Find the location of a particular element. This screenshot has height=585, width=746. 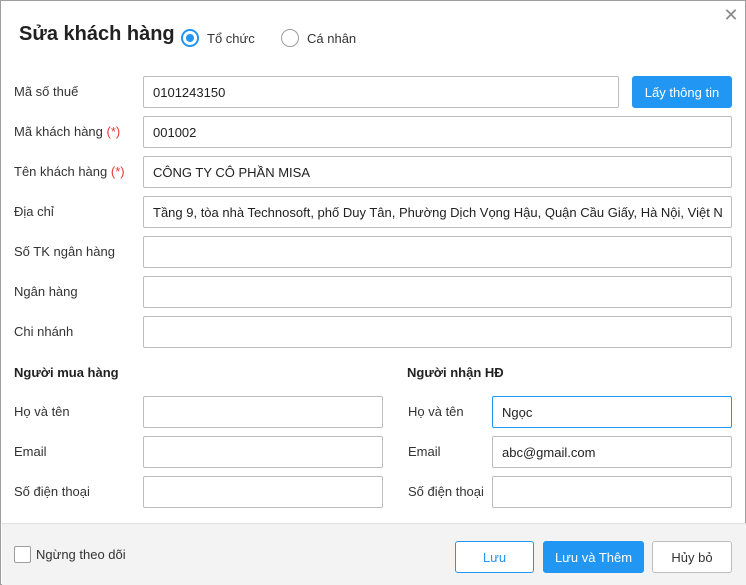

buyer-name-label: Họ và tên is located at coordinates (42, 411).